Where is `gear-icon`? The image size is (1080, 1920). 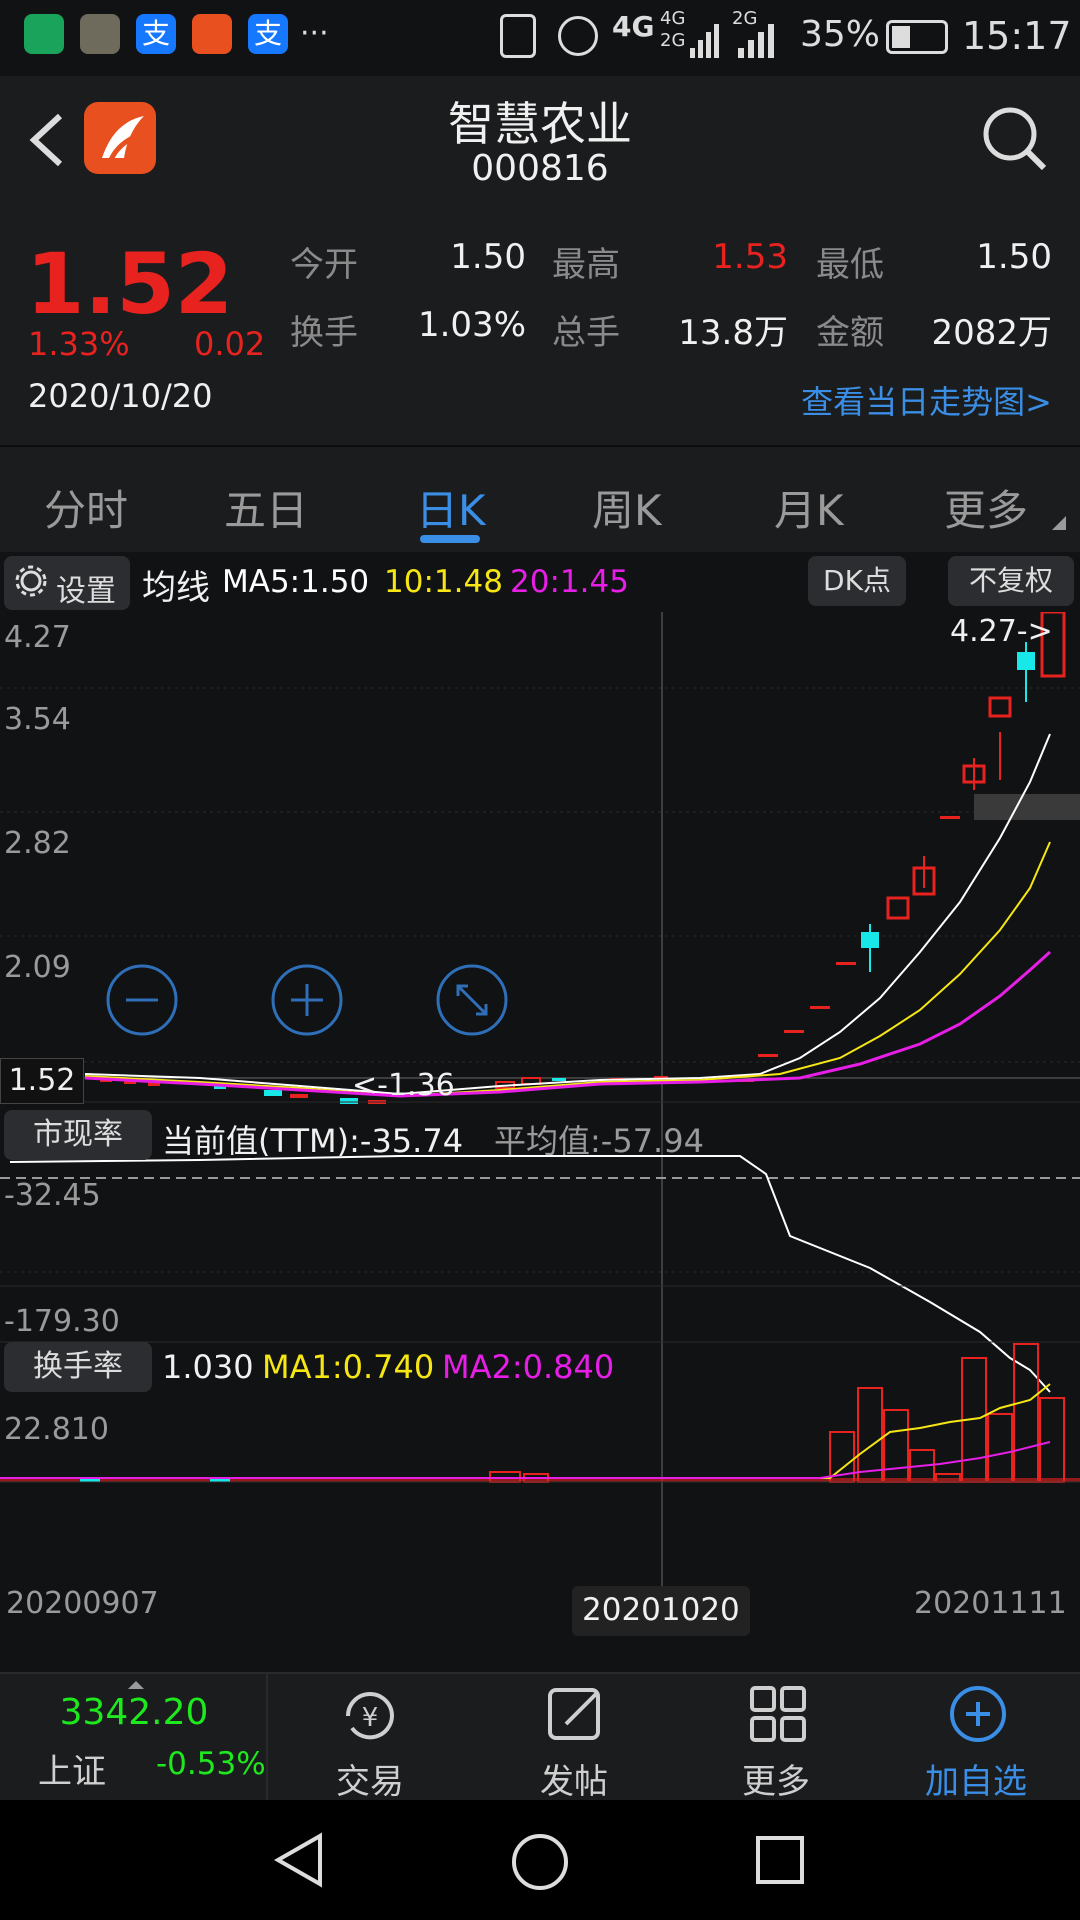 gear-icon is located at coordinates (31, 585).